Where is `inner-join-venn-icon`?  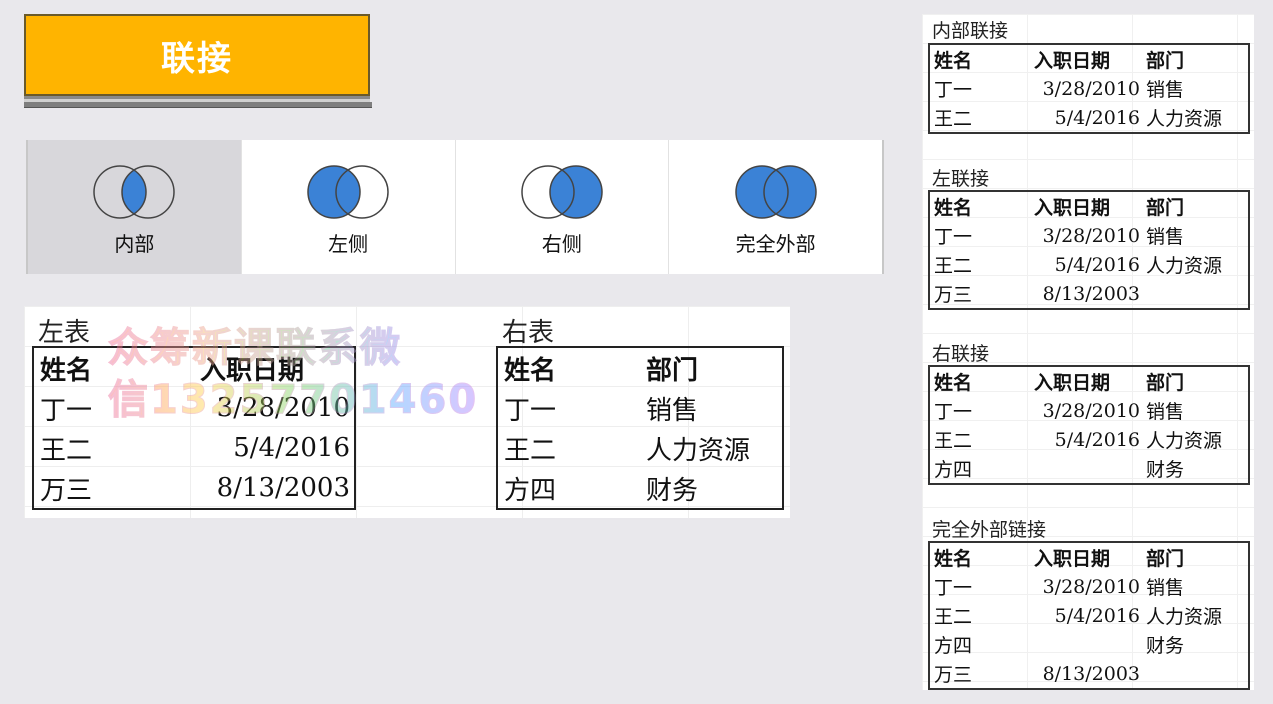 inner-join-venn-icon is located at coordinates (134, 192).